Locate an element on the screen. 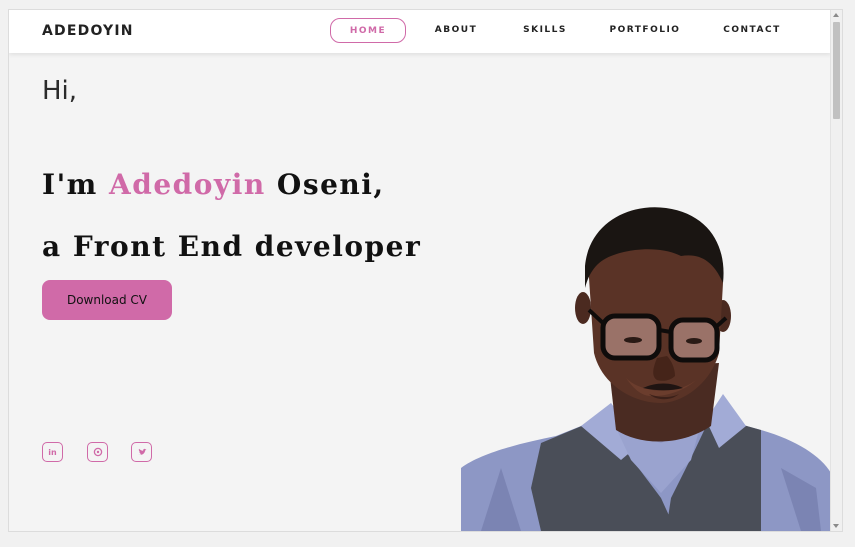 The height and width of the screenshot is (547, 855). twitter-icon is located at coordinates (141, 452).